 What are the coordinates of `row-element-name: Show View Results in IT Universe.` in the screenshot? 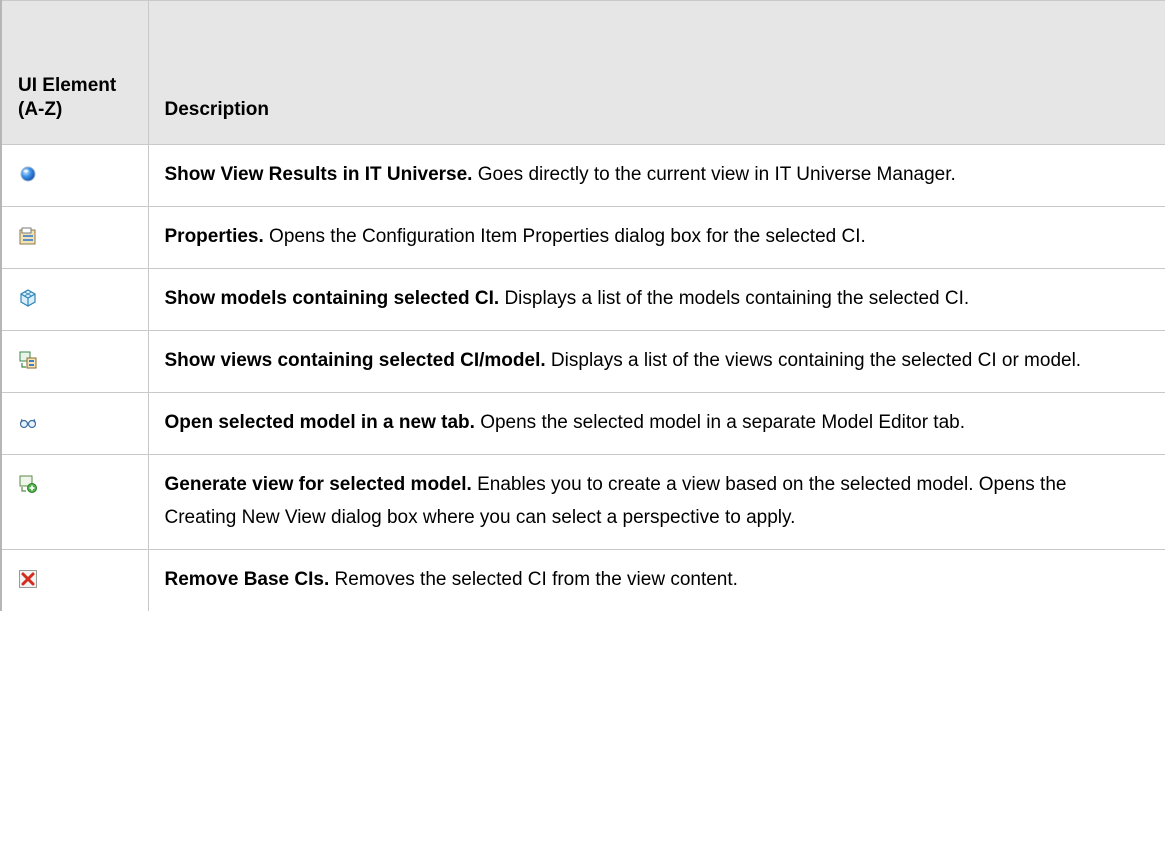 It's located at (318, 174).